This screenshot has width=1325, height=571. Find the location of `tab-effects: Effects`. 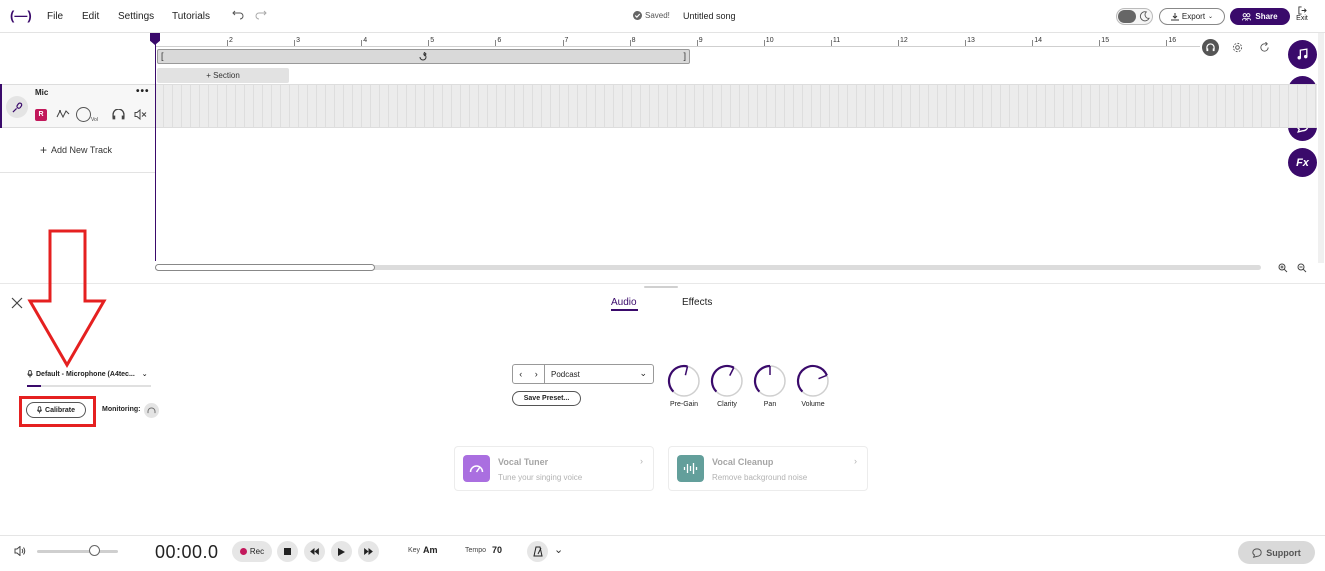

tab-effects: Effects is located at coordinates (697, 302).